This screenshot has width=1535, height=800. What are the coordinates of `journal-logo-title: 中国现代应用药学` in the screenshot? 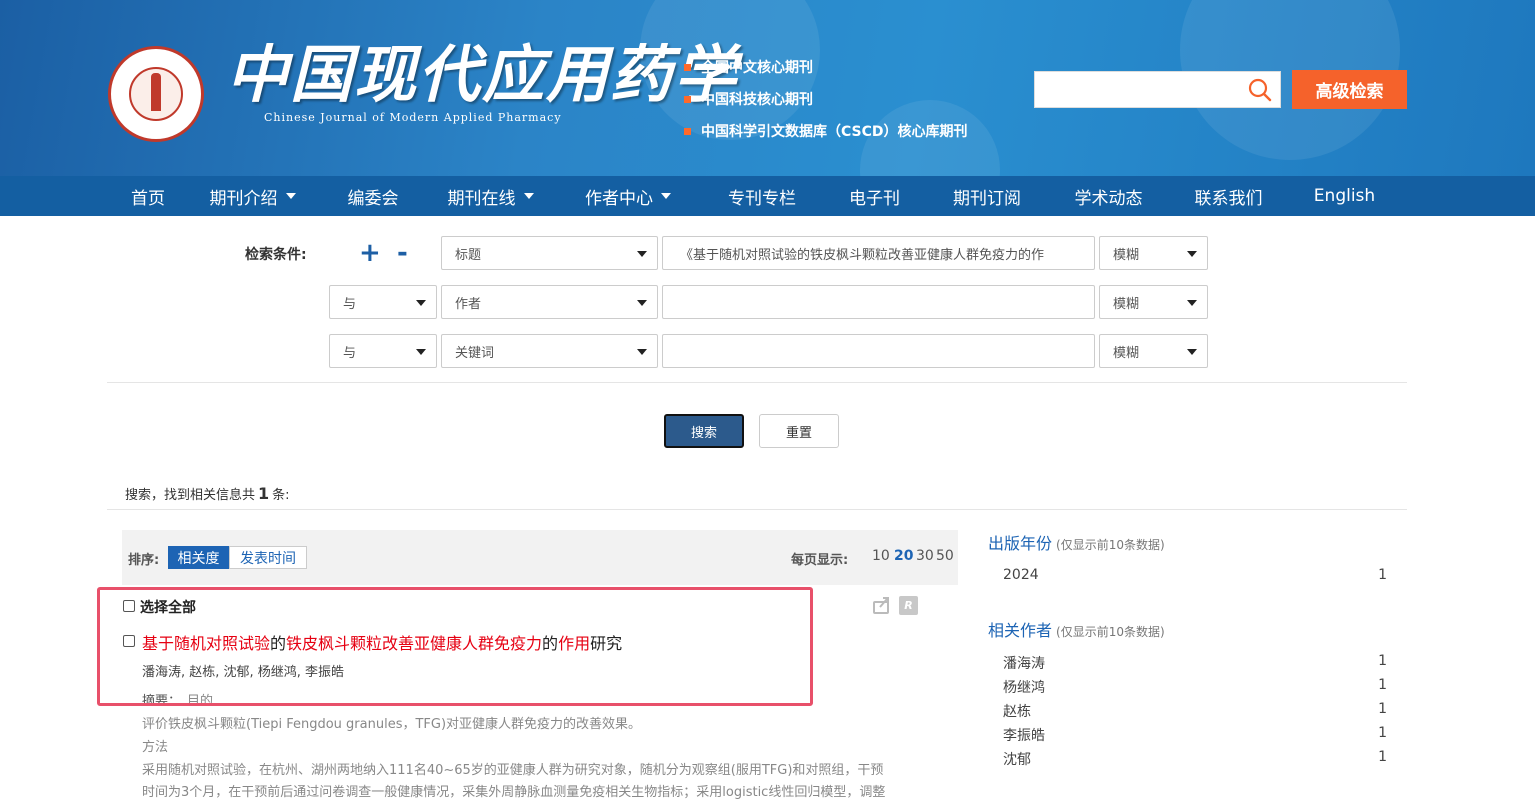 It's located at (482, 75).